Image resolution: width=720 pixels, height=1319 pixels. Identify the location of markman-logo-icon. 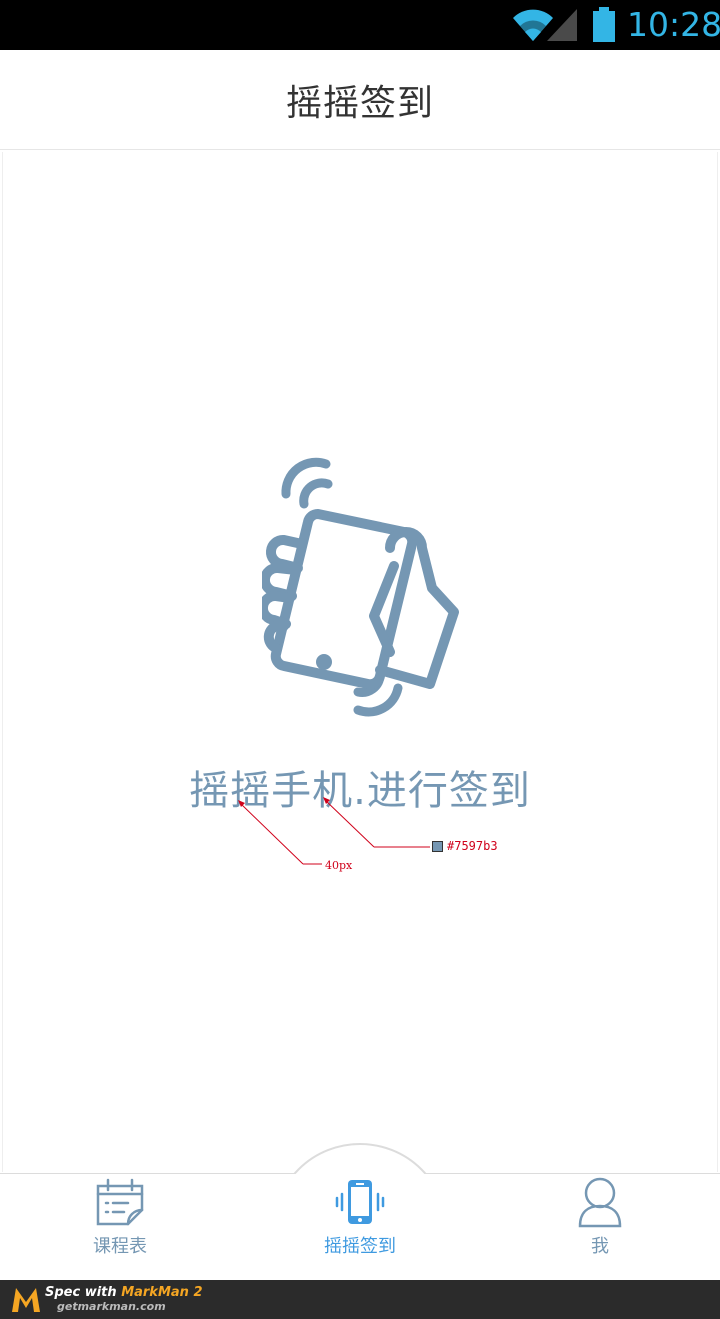
(26, 1300).